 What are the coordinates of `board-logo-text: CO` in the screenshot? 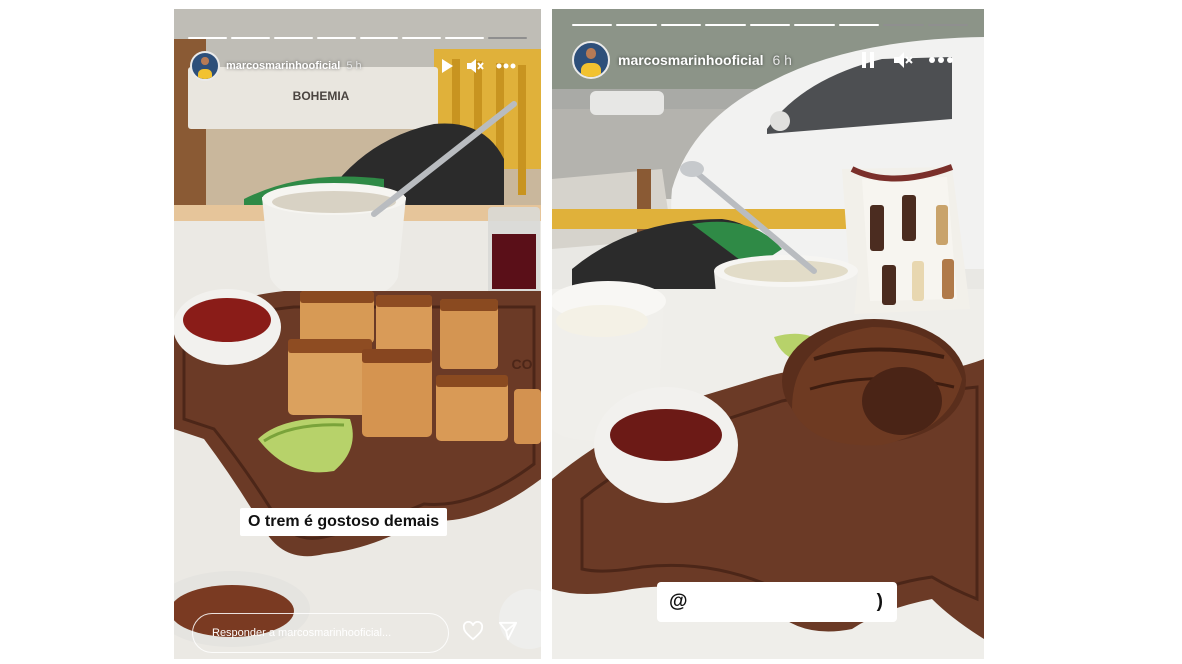 It's located at (522, 364).